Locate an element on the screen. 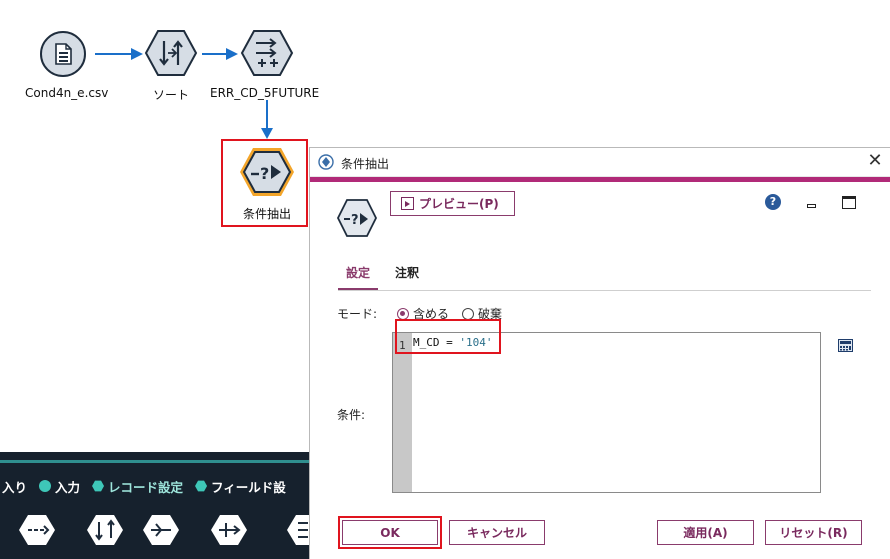 The image size is (890, 559). radio-unselected-icon is located at coordinates (468, 313).